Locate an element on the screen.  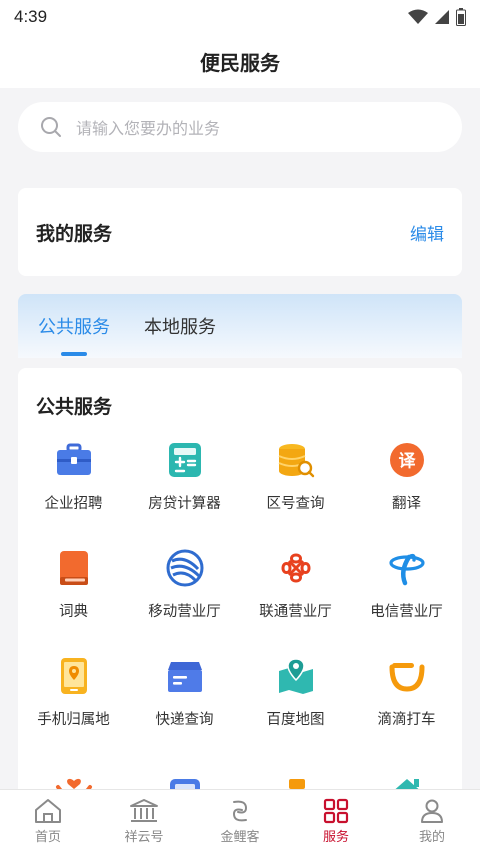
dictionary-icon is located at coordinates (74, 568).